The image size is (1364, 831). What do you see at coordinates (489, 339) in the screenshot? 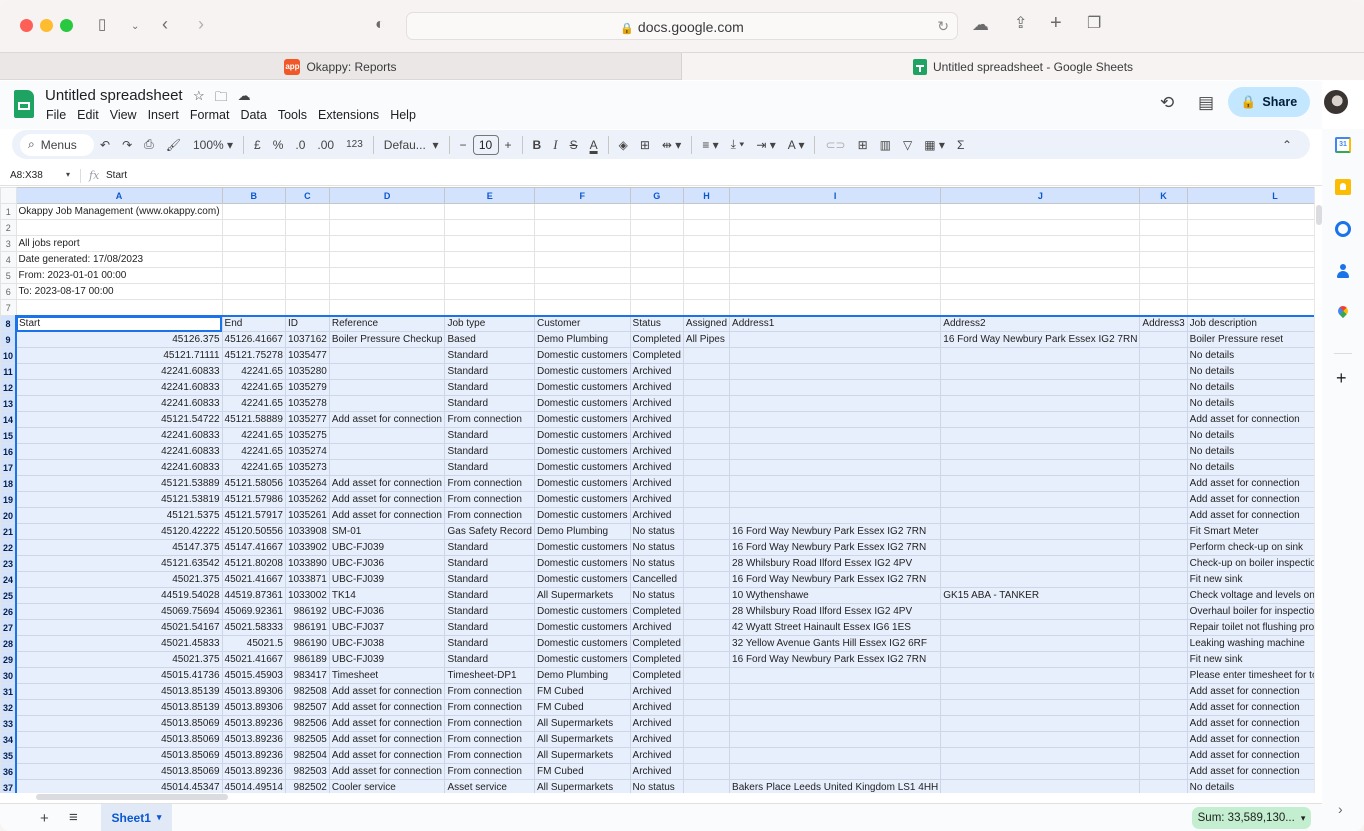
I see `cell: Based` at bounding box center [489, 339].